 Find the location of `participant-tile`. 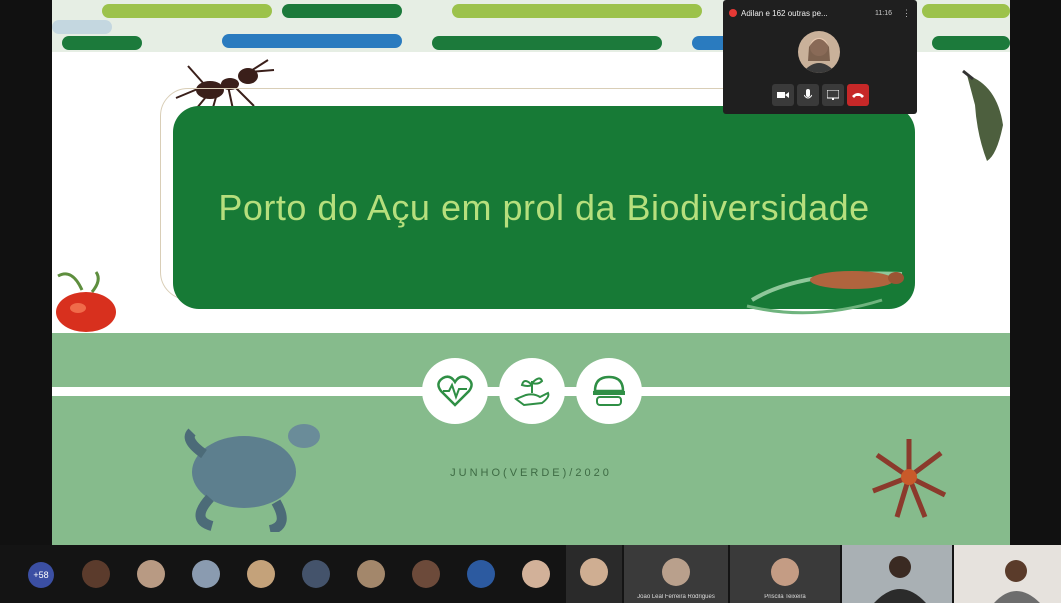

participant-tile is located at coordinates (594, 574).